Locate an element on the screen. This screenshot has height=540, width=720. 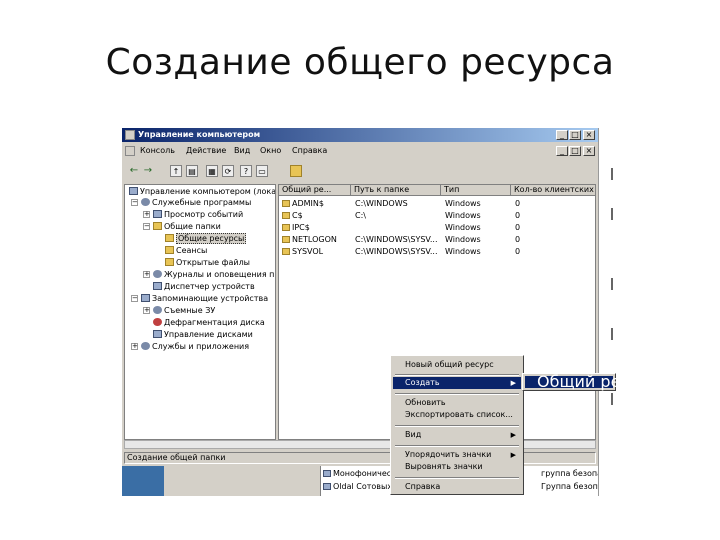
services-icon is located at coordinates (145, 346).